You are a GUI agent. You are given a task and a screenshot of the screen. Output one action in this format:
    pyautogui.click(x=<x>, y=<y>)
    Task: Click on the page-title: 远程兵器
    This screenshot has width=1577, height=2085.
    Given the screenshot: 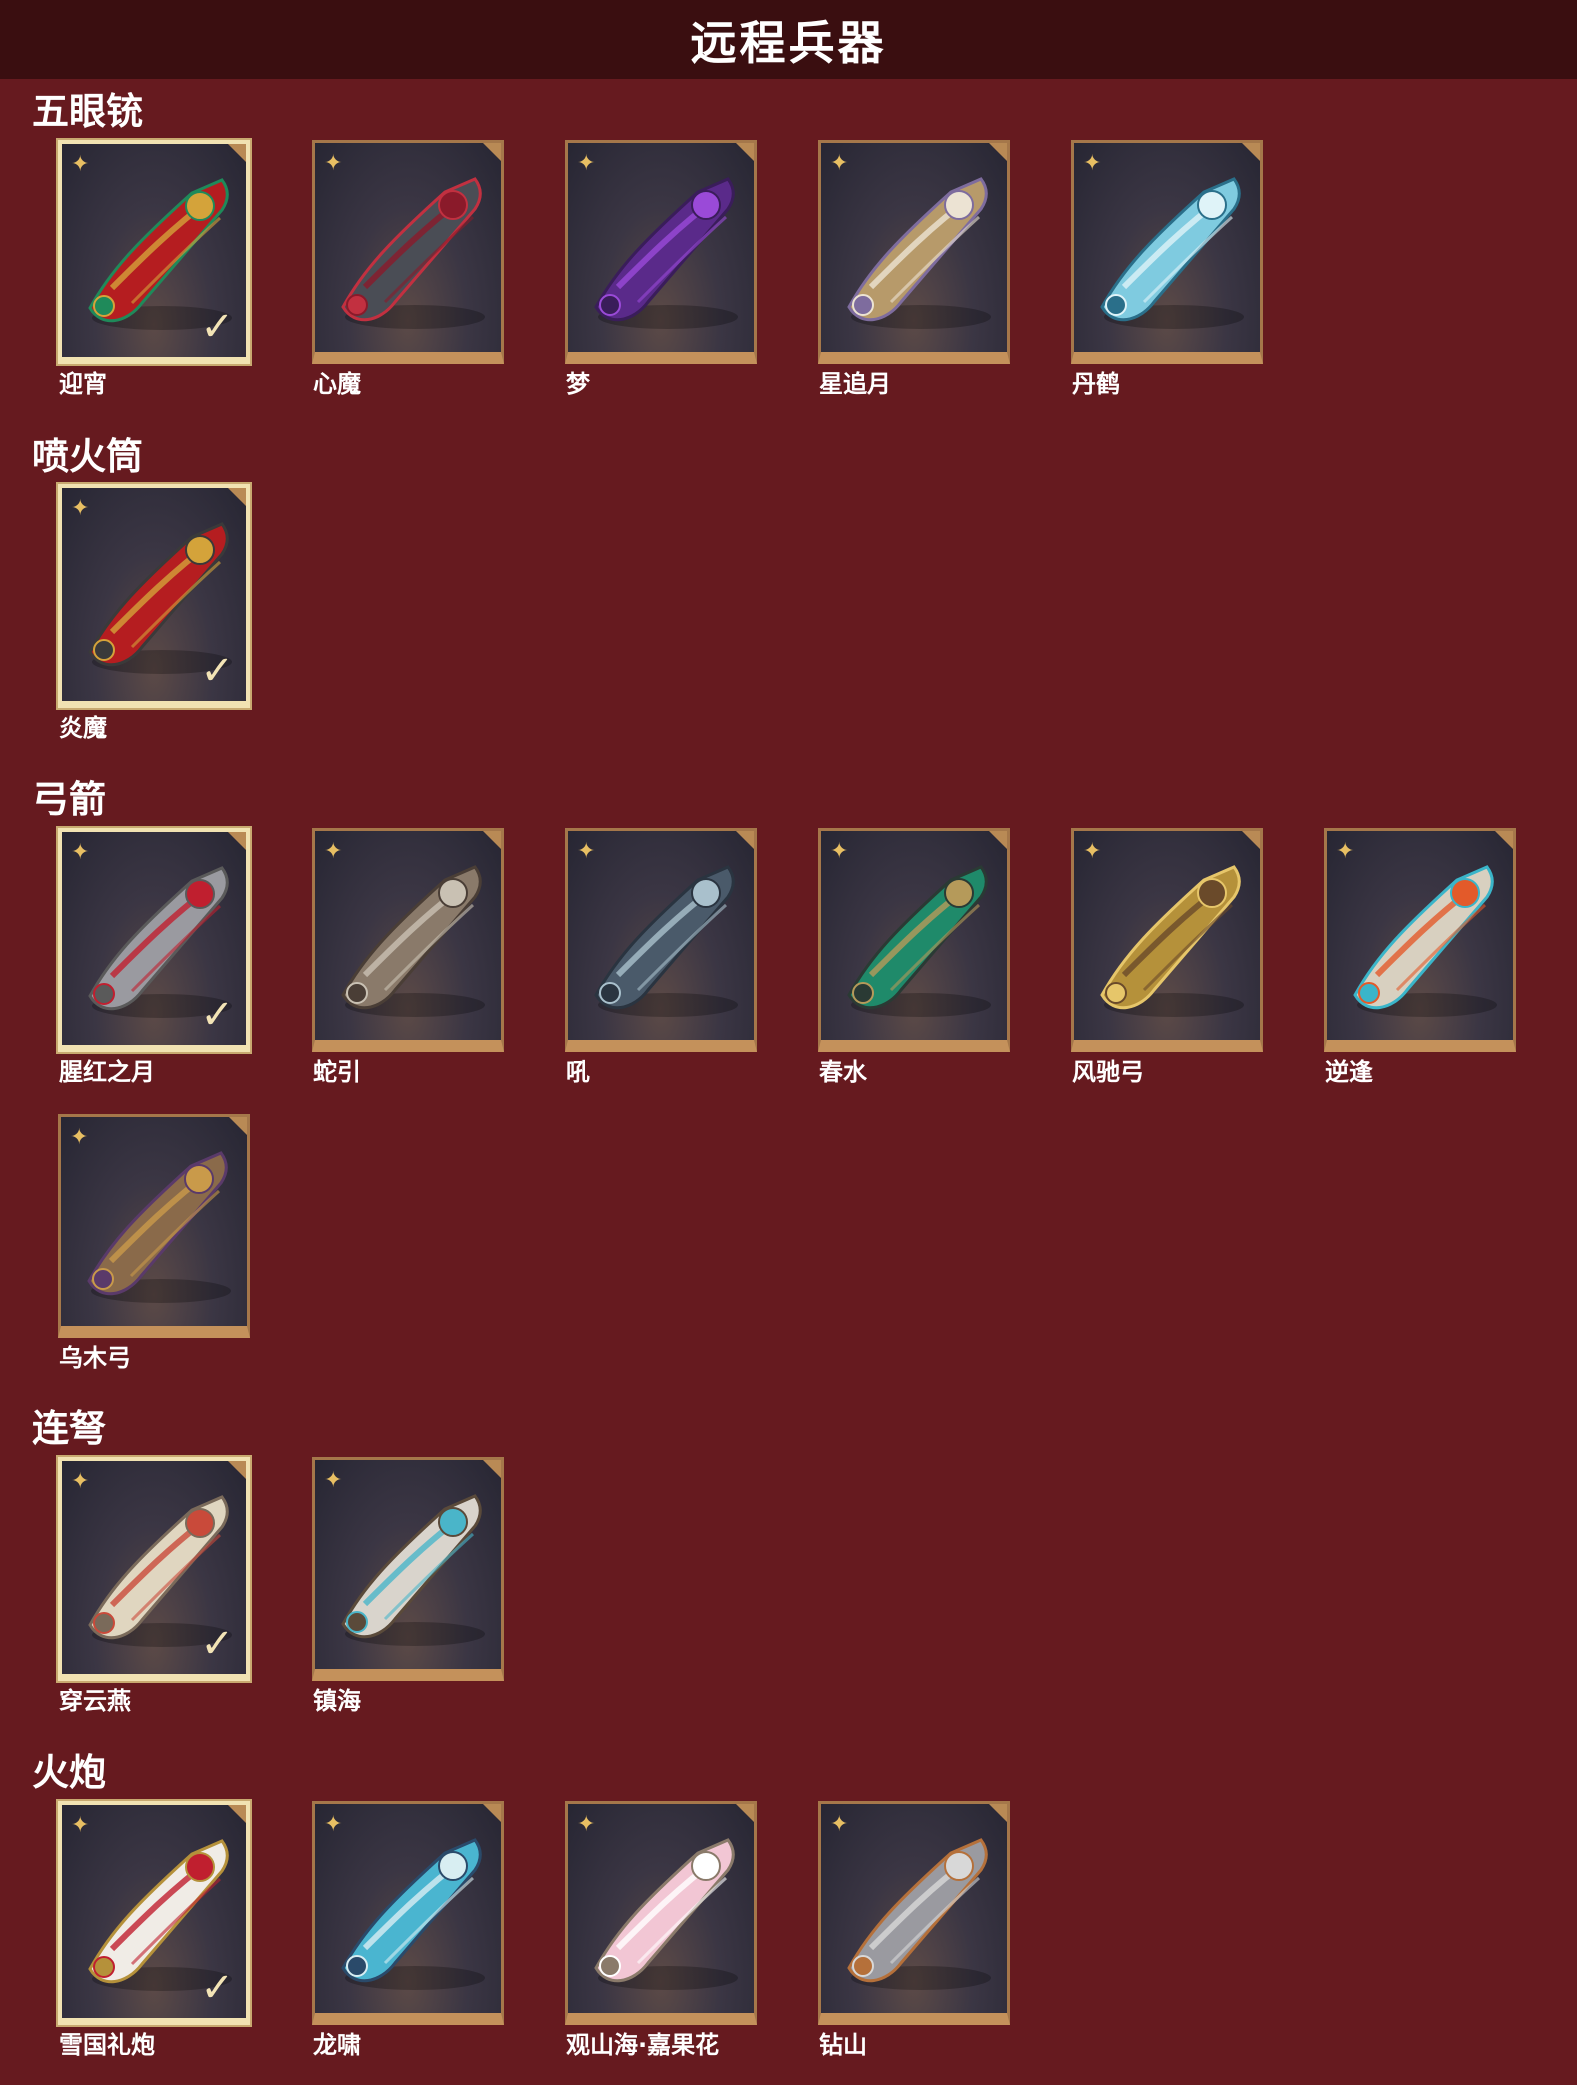 What is the action you would take?
    pyautogui.click(x=788, y=42)
    